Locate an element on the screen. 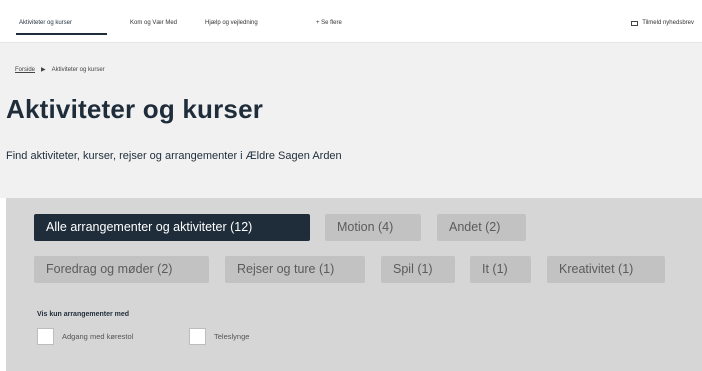 This screenshot has width=702, height=371. checkbox-teleslynge: Teleslynge is located at coordinates (219, 336).